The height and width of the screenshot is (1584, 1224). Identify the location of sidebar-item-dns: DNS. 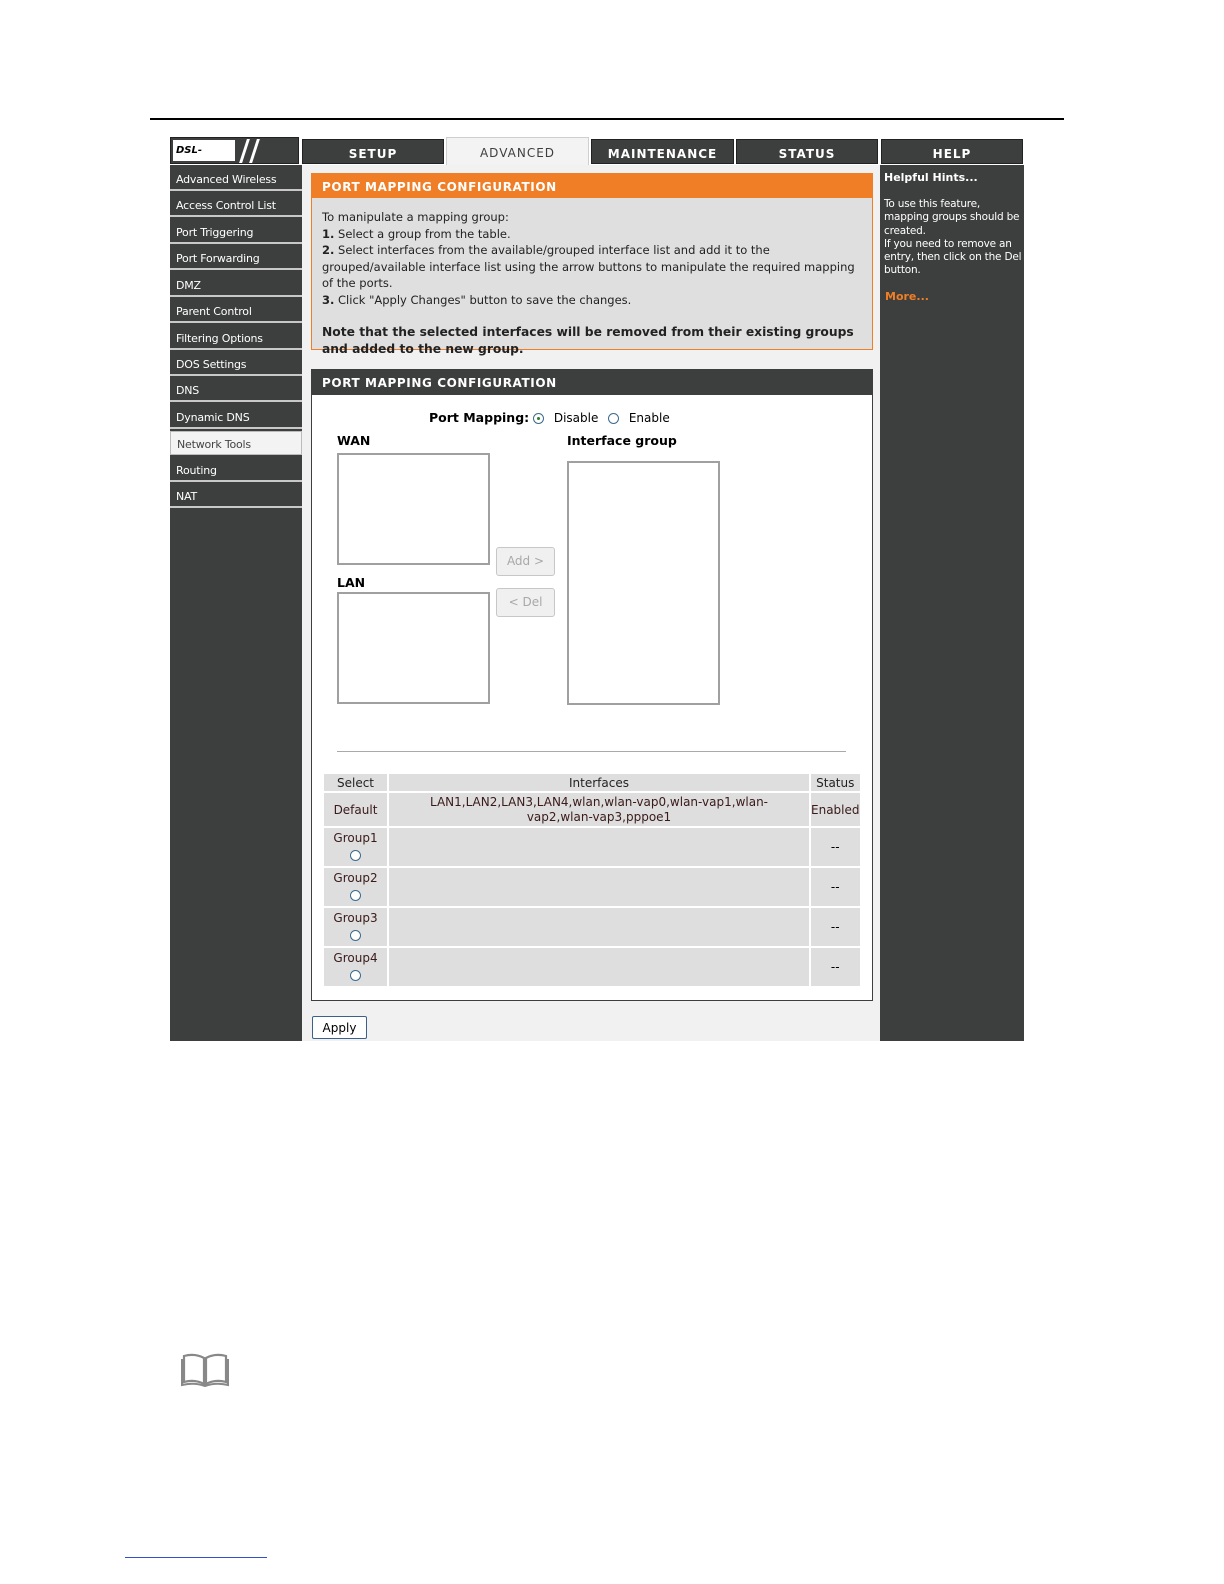
(236, 390).